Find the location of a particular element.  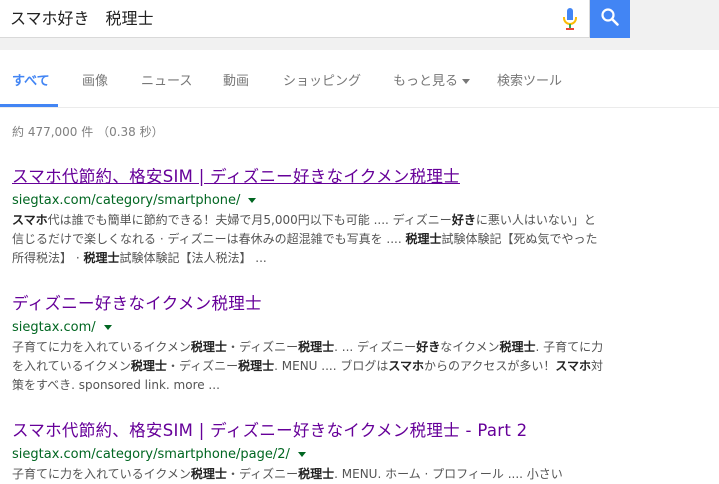

active-tab-indicator is located at coordinates (29, 105).